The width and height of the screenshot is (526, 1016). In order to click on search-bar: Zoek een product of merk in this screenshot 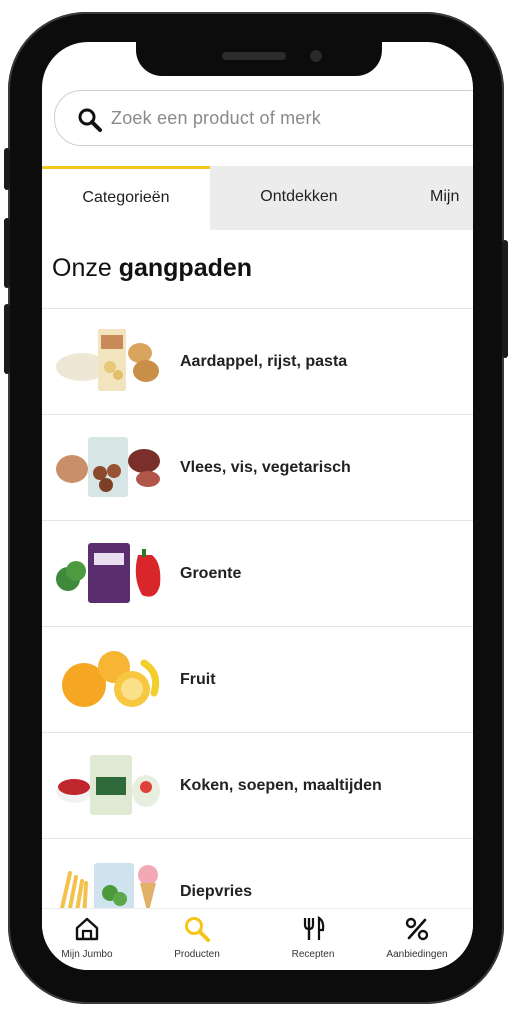, I will do `click(263, 118)`.